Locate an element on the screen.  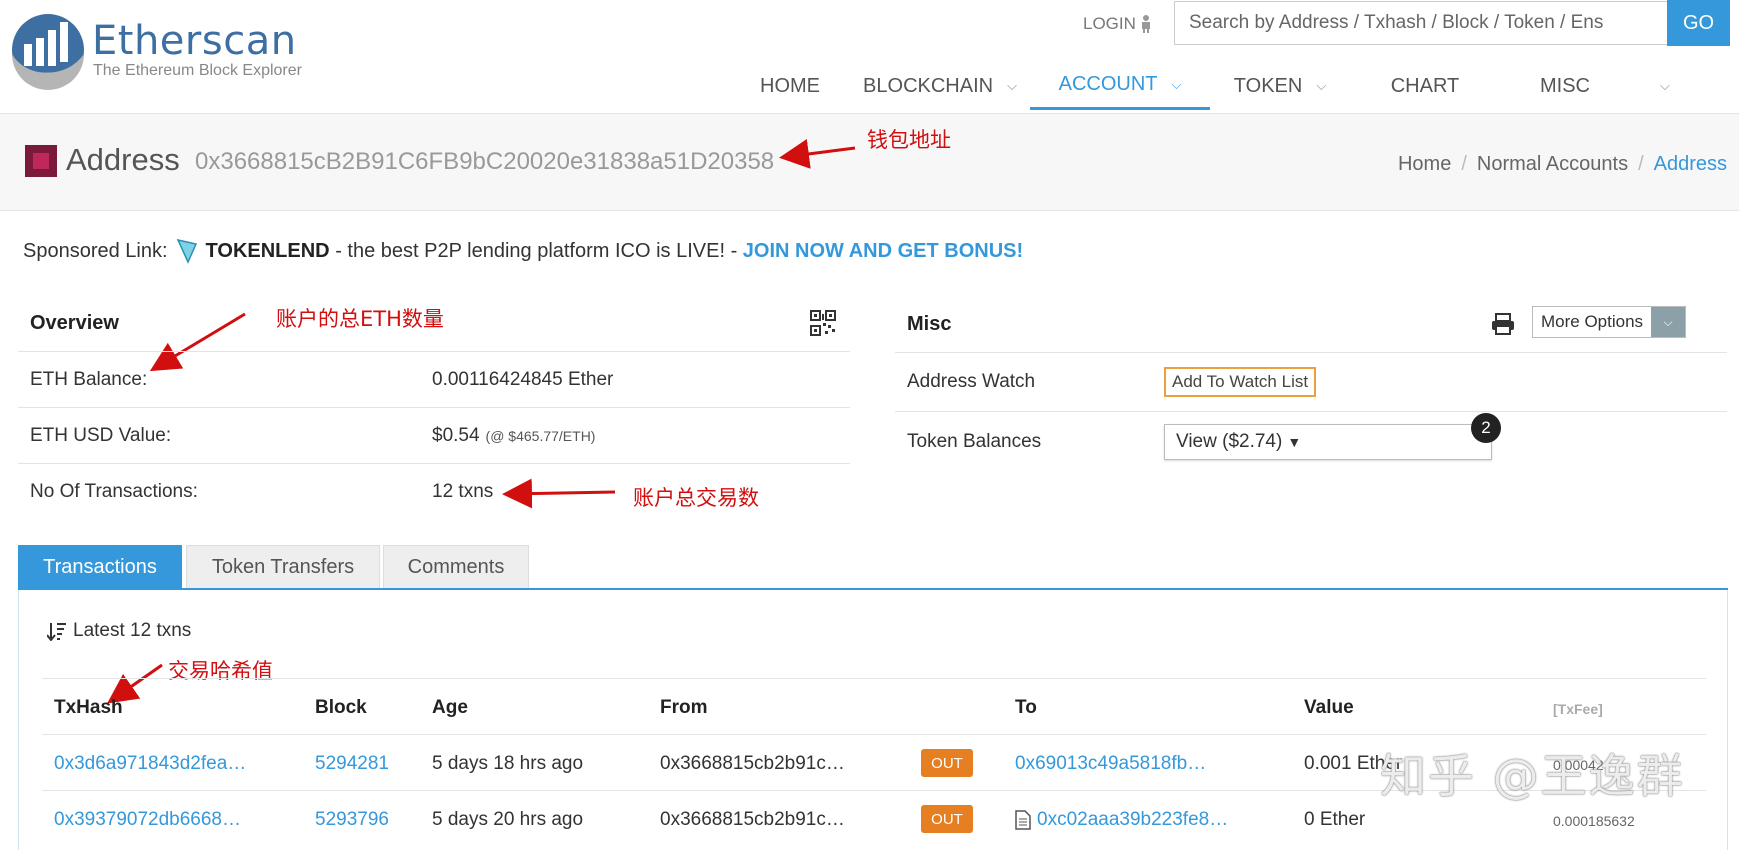
col-from: From is located at coordinates (684, 707).